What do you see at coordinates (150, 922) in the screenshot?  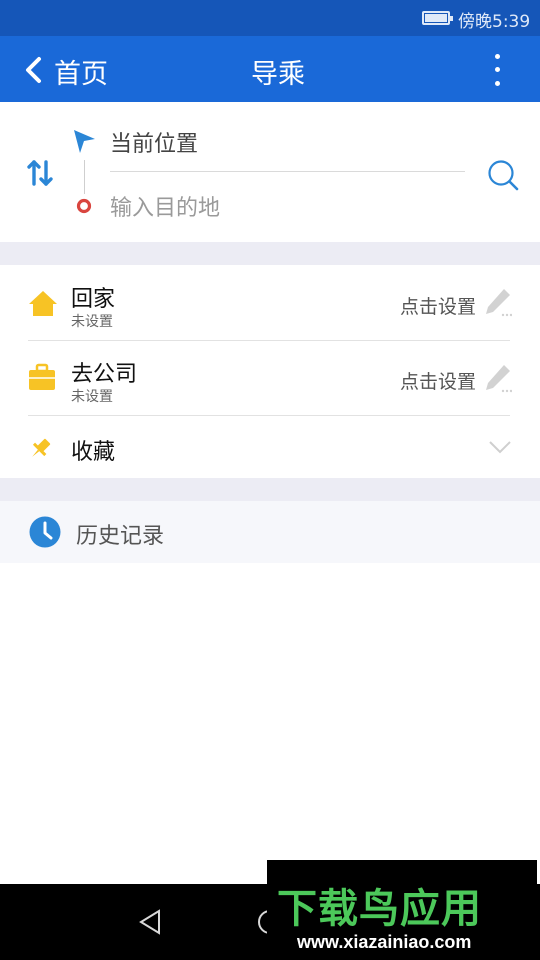 I see `nav-back-icon` at bounding box center [150, 922].